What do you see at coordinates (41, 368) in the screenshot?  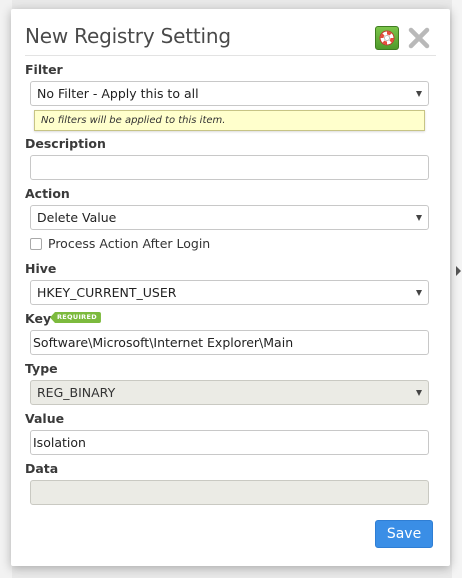 I see `type-label: Type` at bounding box center [41, 368].